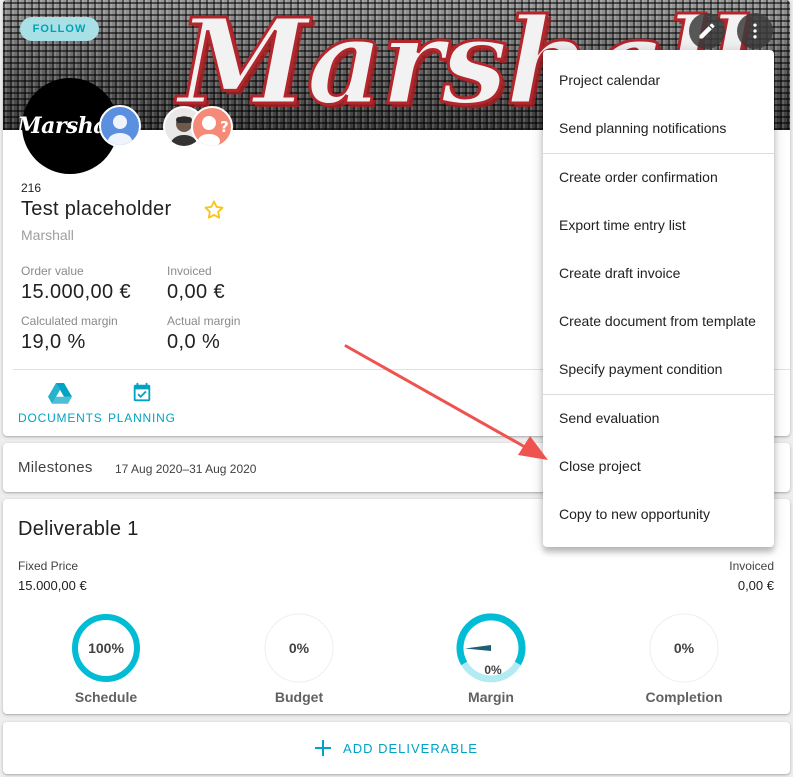 The width and height of the screenshot is (793, 777). I want to click on deliverable-title: Deliverable 1, so click(78, 529).